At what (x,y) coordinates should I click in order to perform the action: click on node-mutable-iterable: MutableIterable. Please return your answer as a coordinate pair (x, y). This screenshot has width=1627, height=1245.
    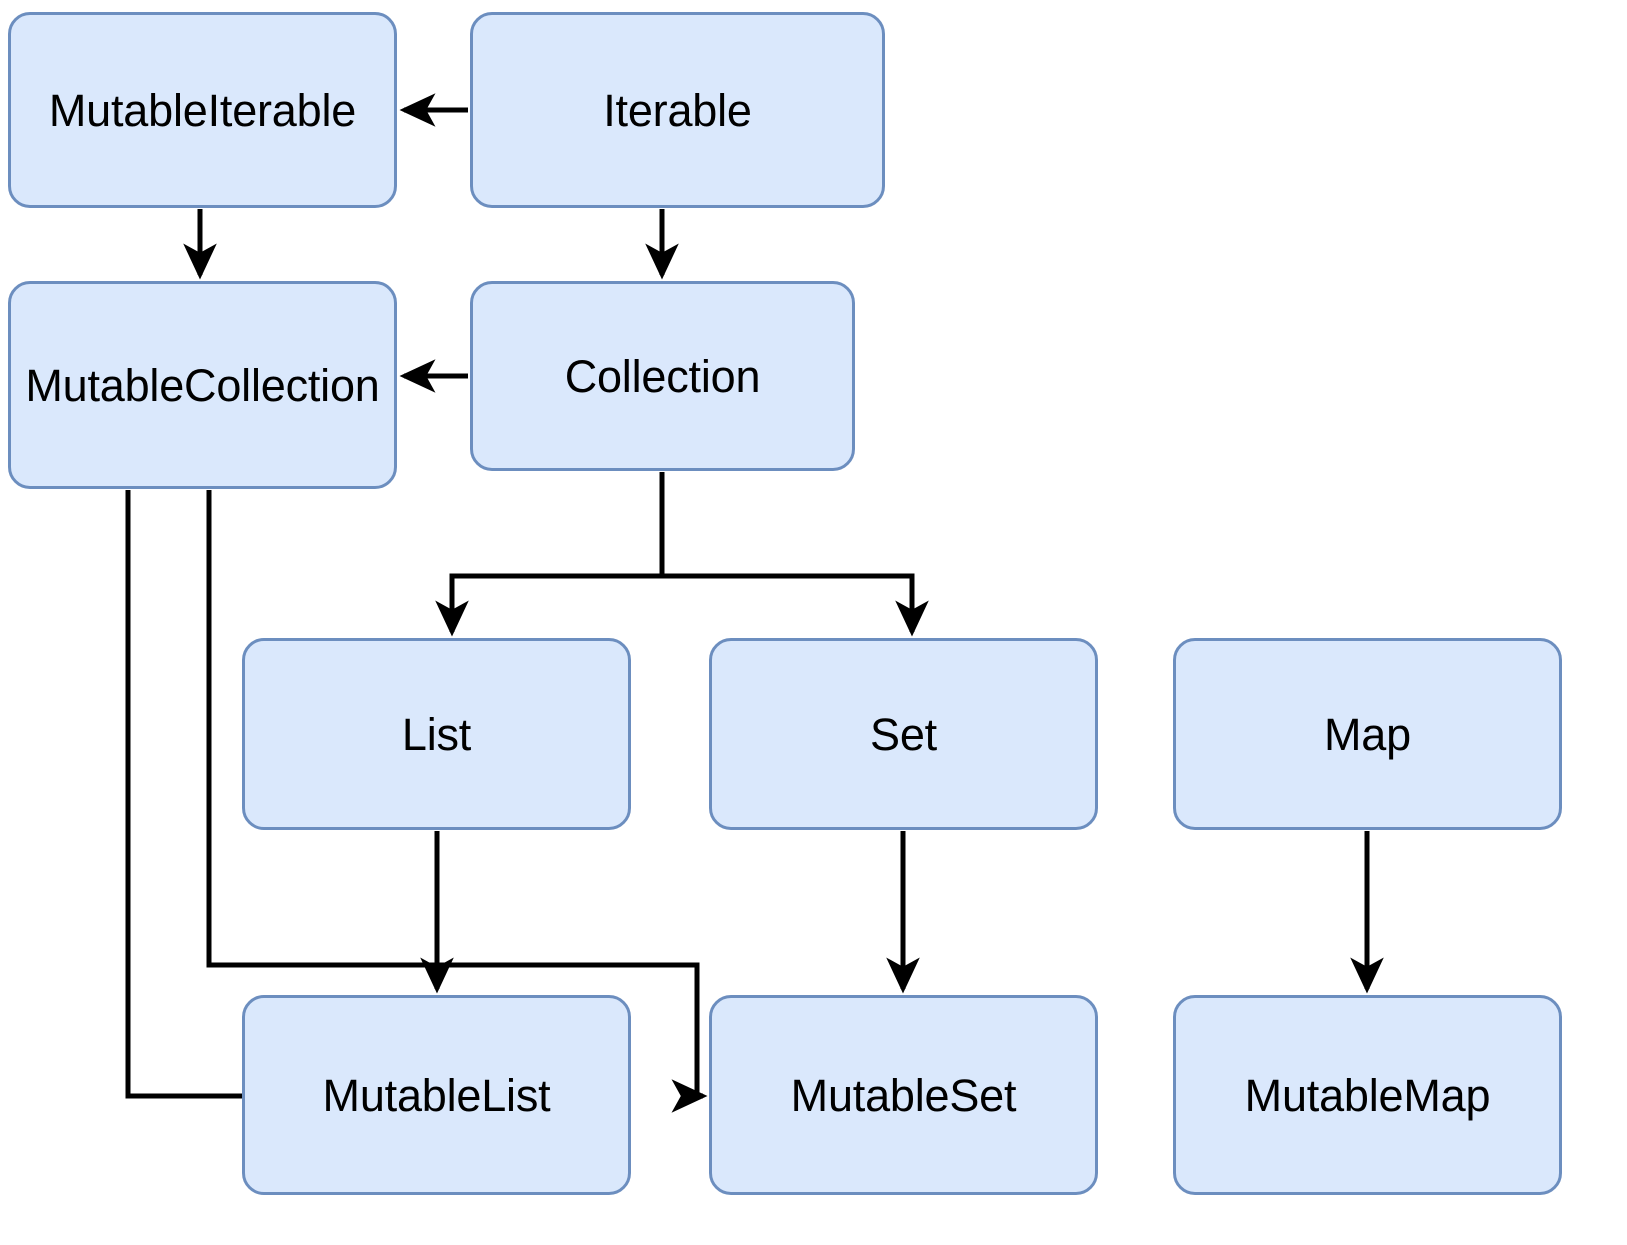
    Looking at the image, I should click on (202, 110).